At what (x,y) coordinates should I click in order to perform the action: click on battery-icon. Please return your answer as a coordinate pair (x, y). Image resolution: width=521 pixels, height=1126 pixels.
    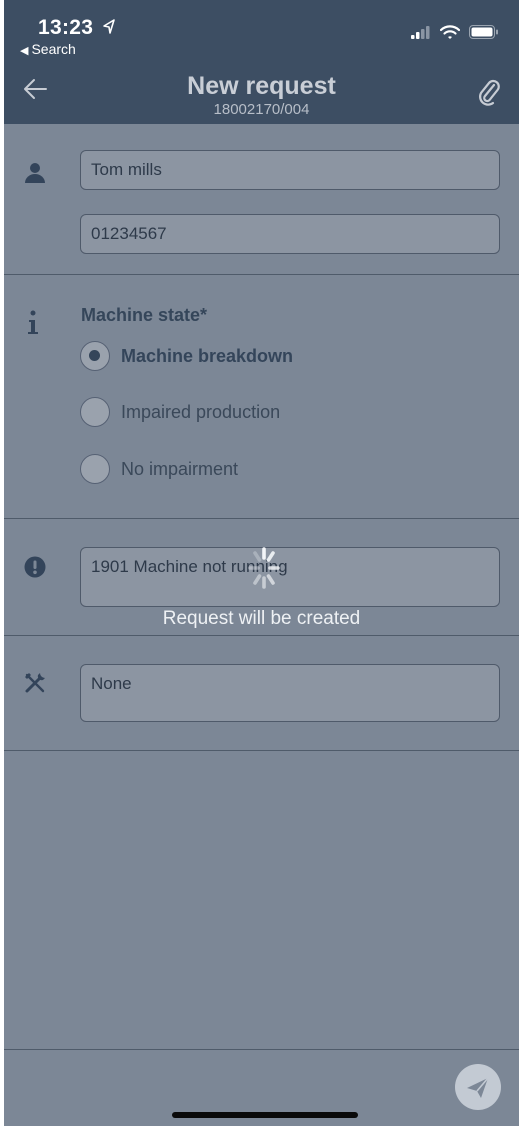
    Looking at the image, I should click on (483, 32).